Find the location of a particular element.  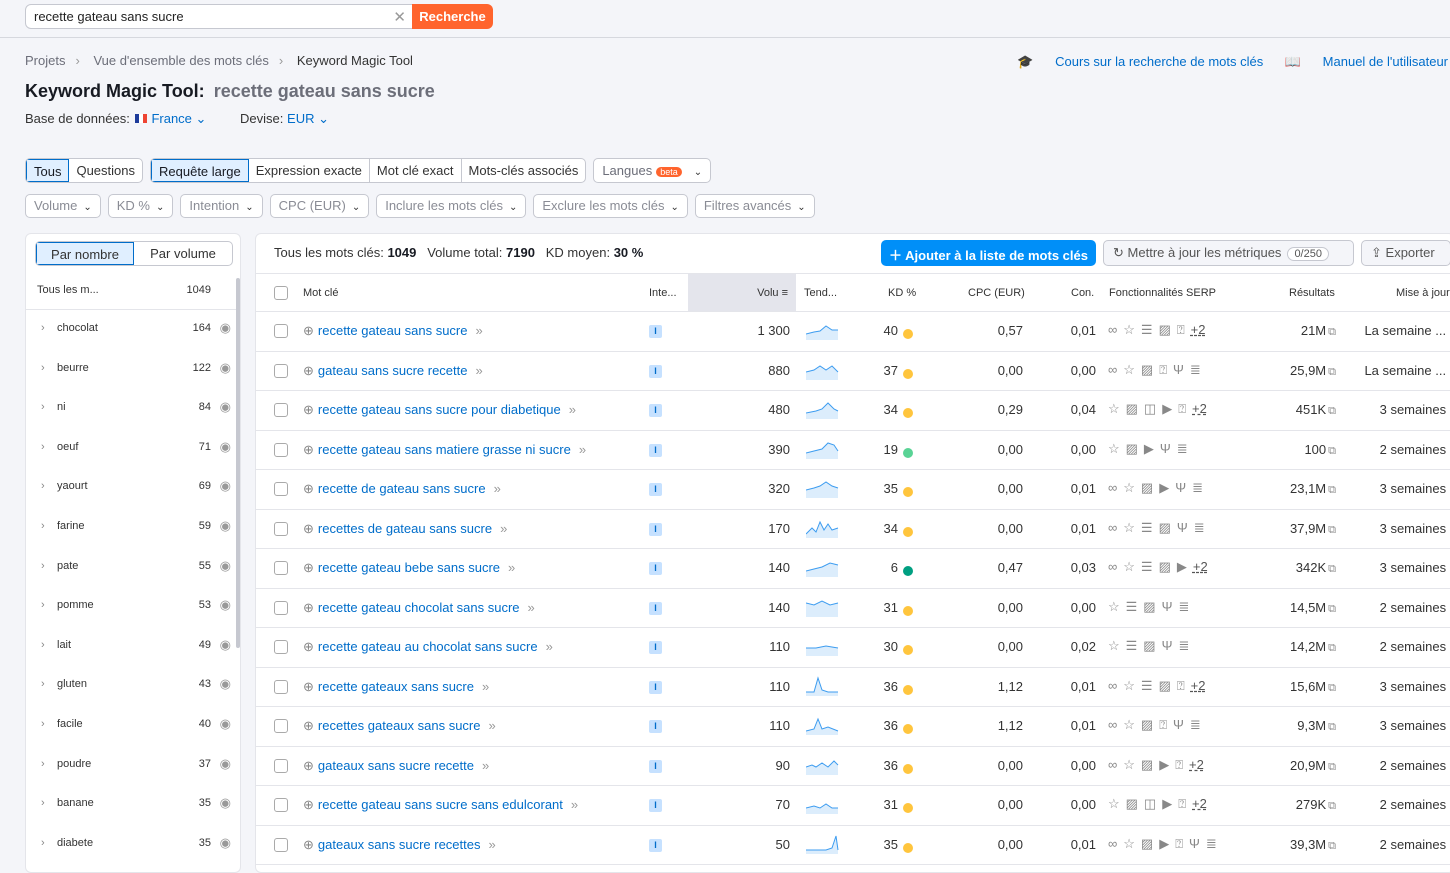

currency-select: EUR ⌄ is located at coordinates (308, 118).